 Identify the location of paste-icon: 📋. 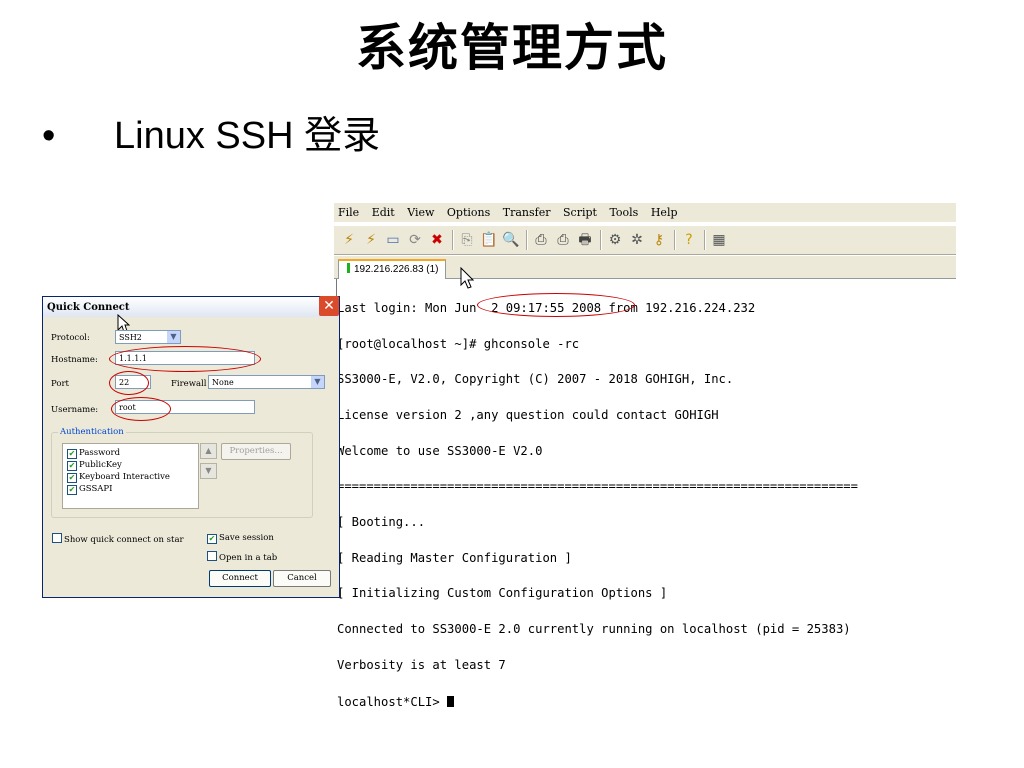
(489, 240).